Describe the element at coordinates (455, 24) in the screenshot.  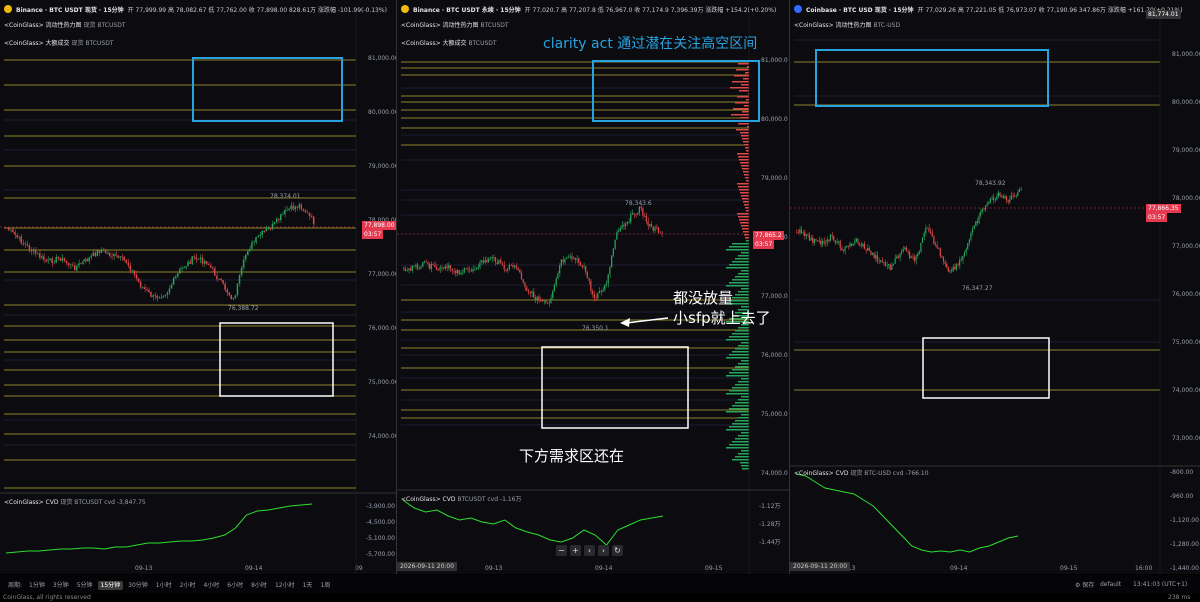
I see `heatmap-indicator-label: <CoinGlass> 流动性热力图 BTCUSDT` at that location.